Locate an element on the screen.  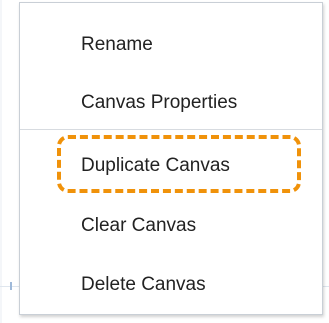
menu-item-delete-canvas: Delete Canvas is located at coordinates (171, 285).